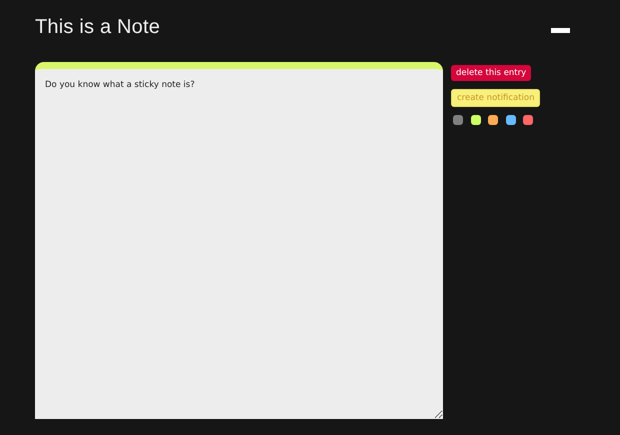  What do you see at coordinates (491, 73) in the screenshot?
I see `delete-button: delete this entry` at bounding box center [491, 73].